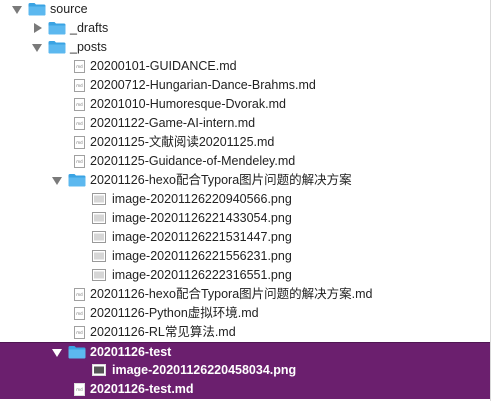  I want to click on tree-item-file: md 20201125-文献阅读20201125.md, so click(245, 142).